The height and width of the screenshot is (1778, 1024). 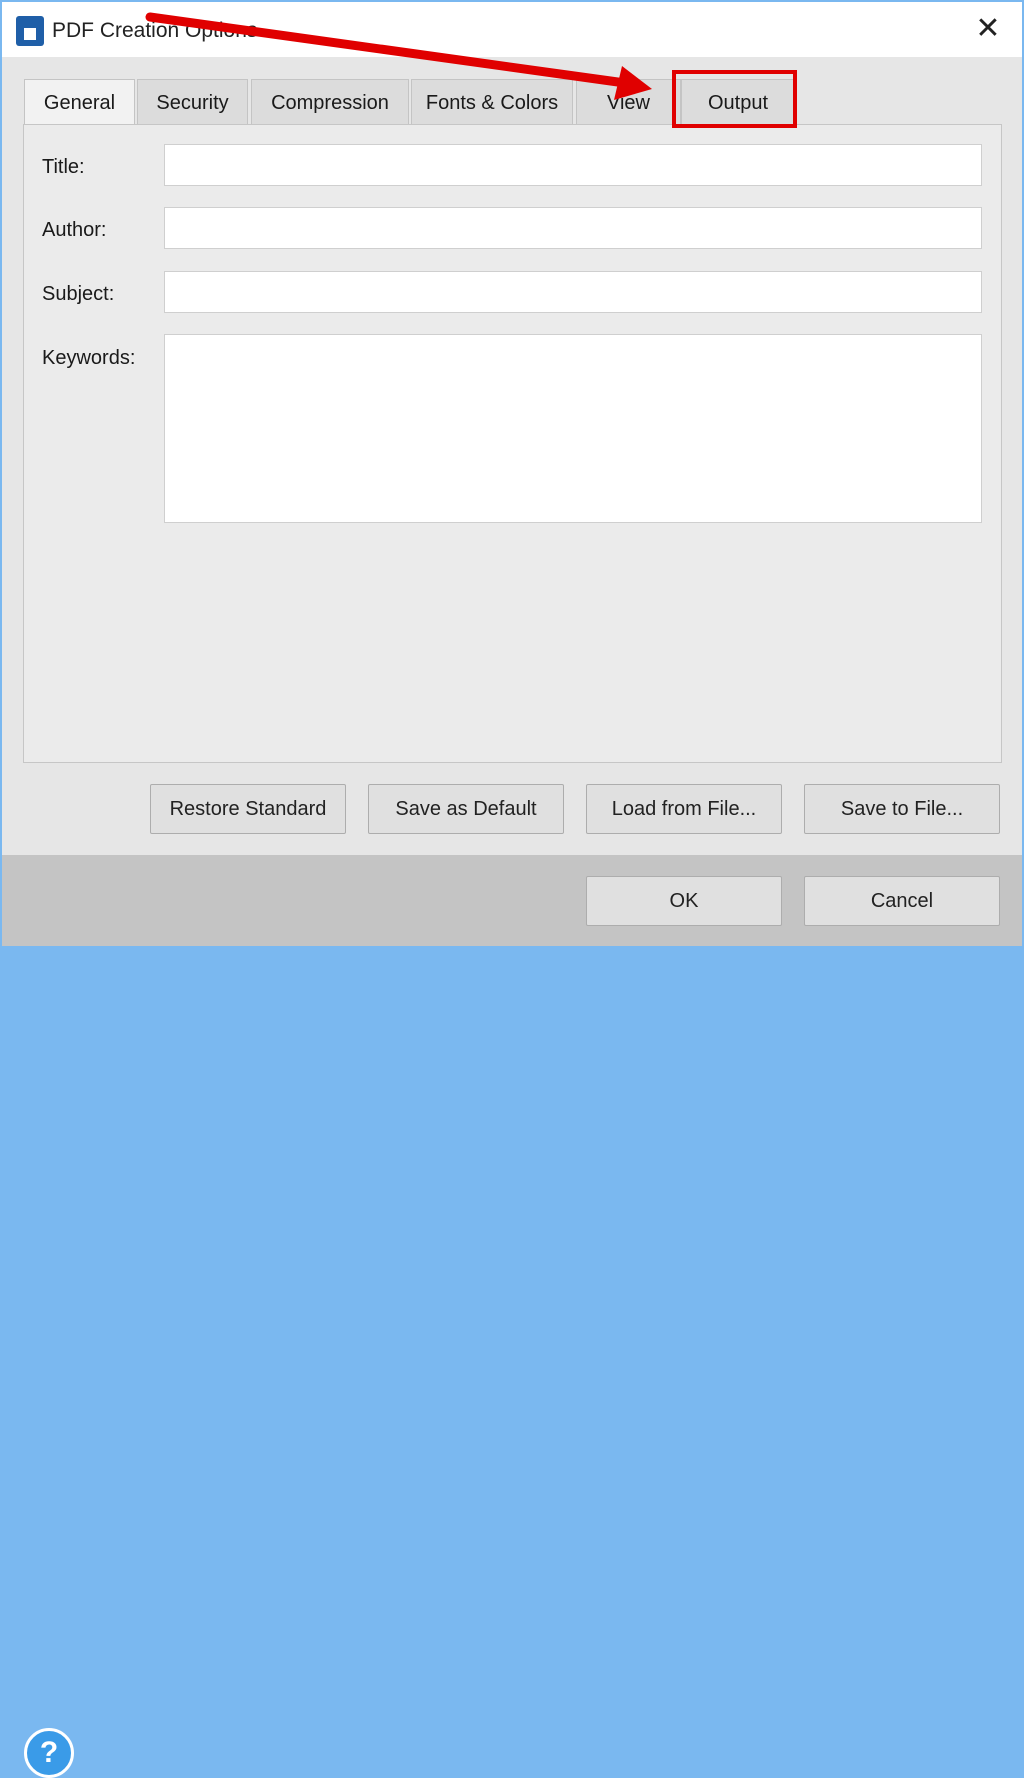 I want to click on author-input, so click(x=573, y=228).